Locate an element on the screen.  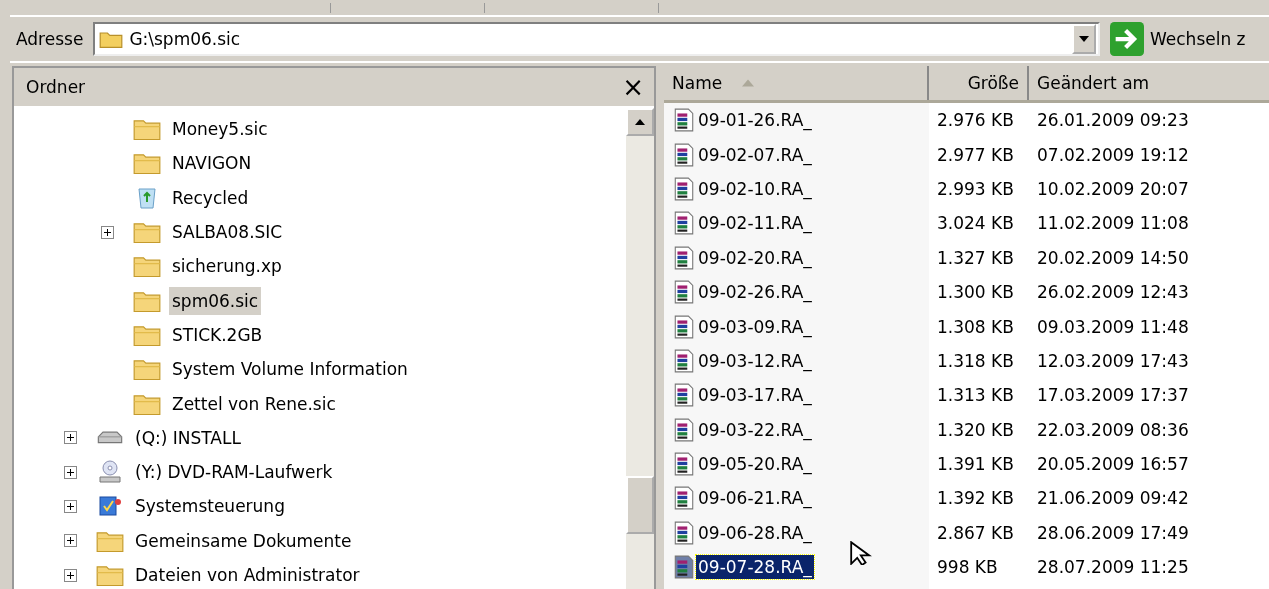
file-date: 10.02.2009 20:07 is located at coordinates (1113, 188).